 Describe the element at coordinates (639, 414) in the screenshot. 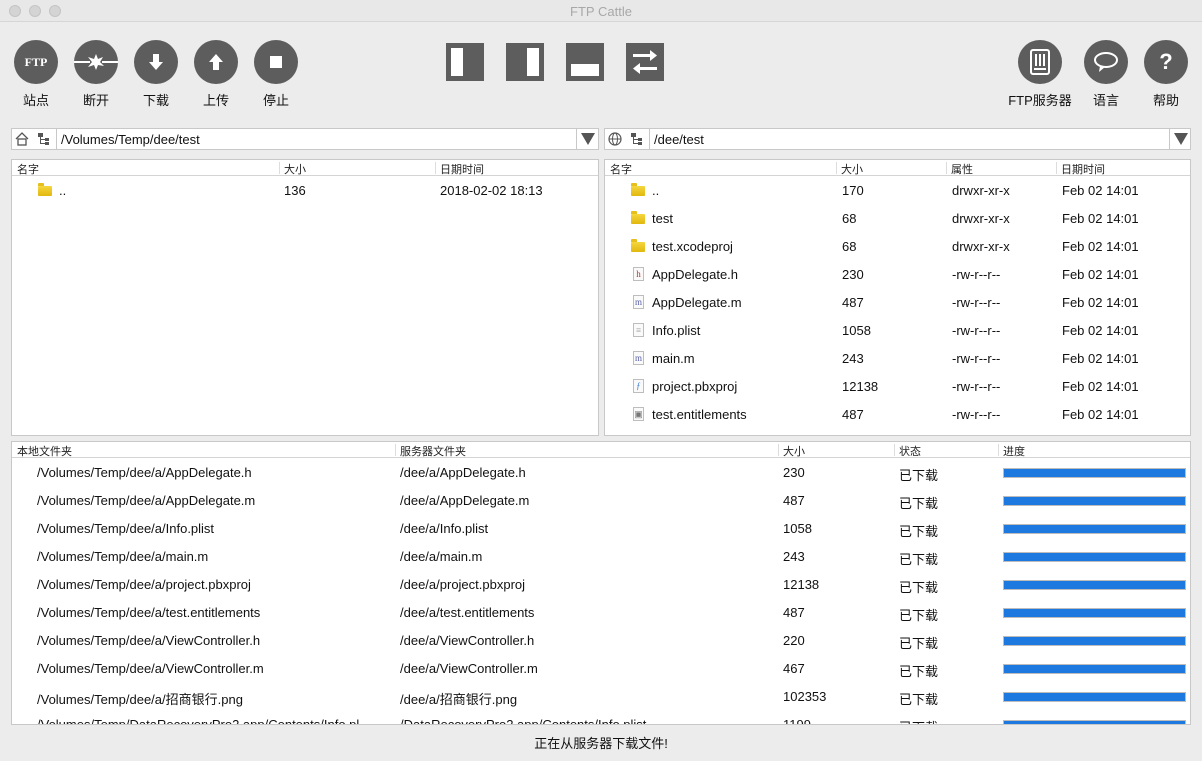

I see `entitlements-file-icon: ▣` at that location.